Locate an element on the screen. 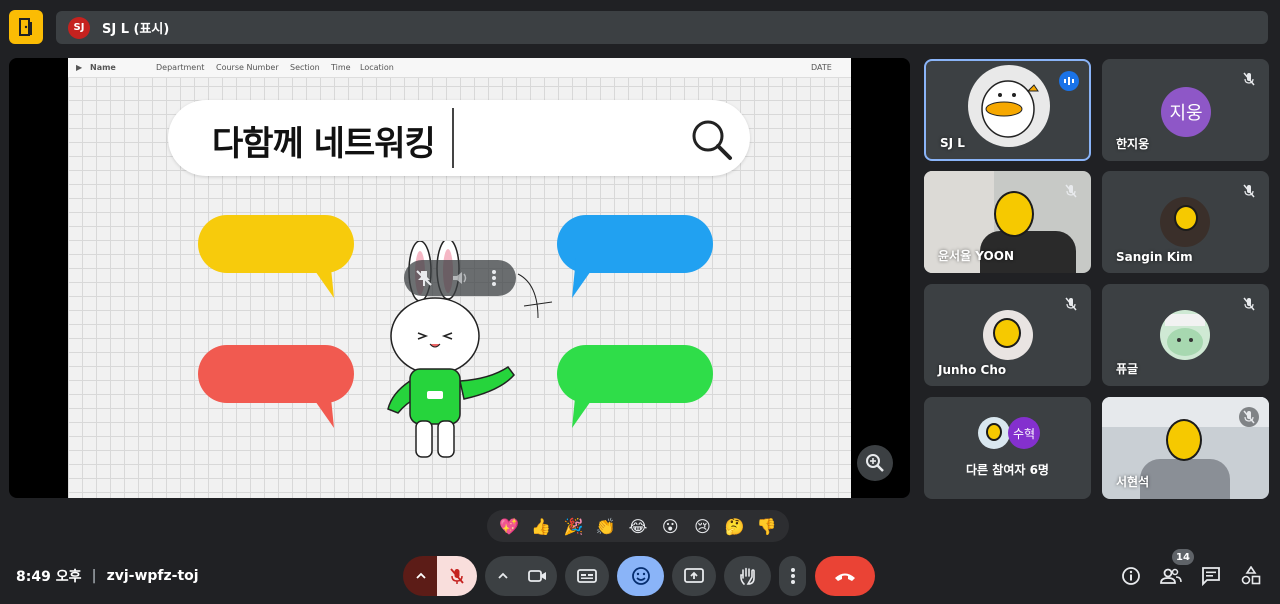 The image size is (1280, 604). camera-toggle-button is located at coordinates (538, 576).